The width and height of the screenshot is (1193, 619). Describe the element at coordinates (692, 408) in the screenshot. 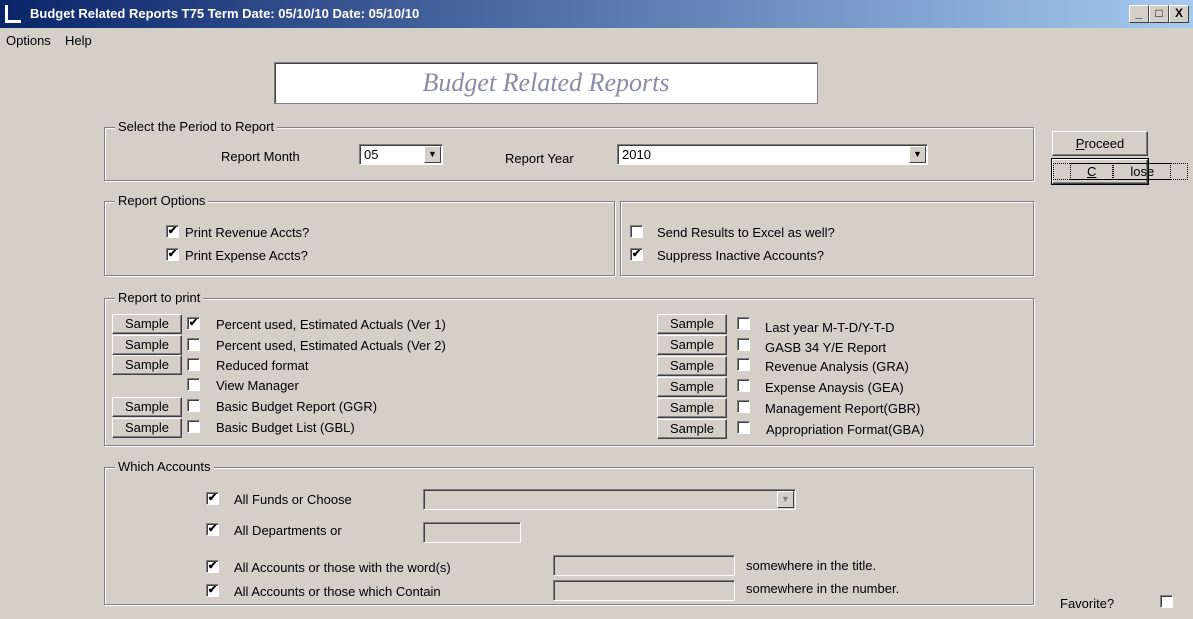

I see `sample-button-gbr: Sample` at that location.